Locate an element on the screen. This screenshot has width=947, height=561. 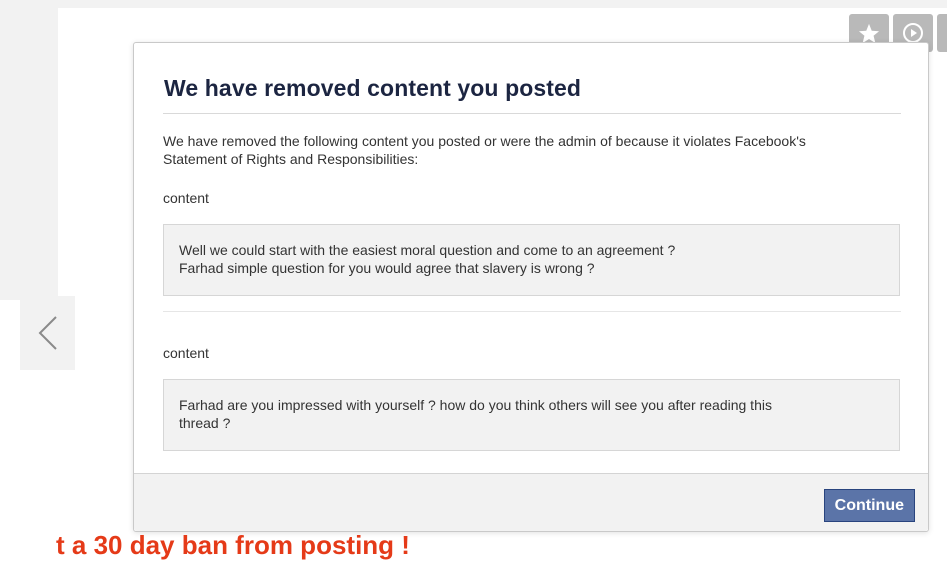
chevron-left-icon is located at coordinates (47, 333).